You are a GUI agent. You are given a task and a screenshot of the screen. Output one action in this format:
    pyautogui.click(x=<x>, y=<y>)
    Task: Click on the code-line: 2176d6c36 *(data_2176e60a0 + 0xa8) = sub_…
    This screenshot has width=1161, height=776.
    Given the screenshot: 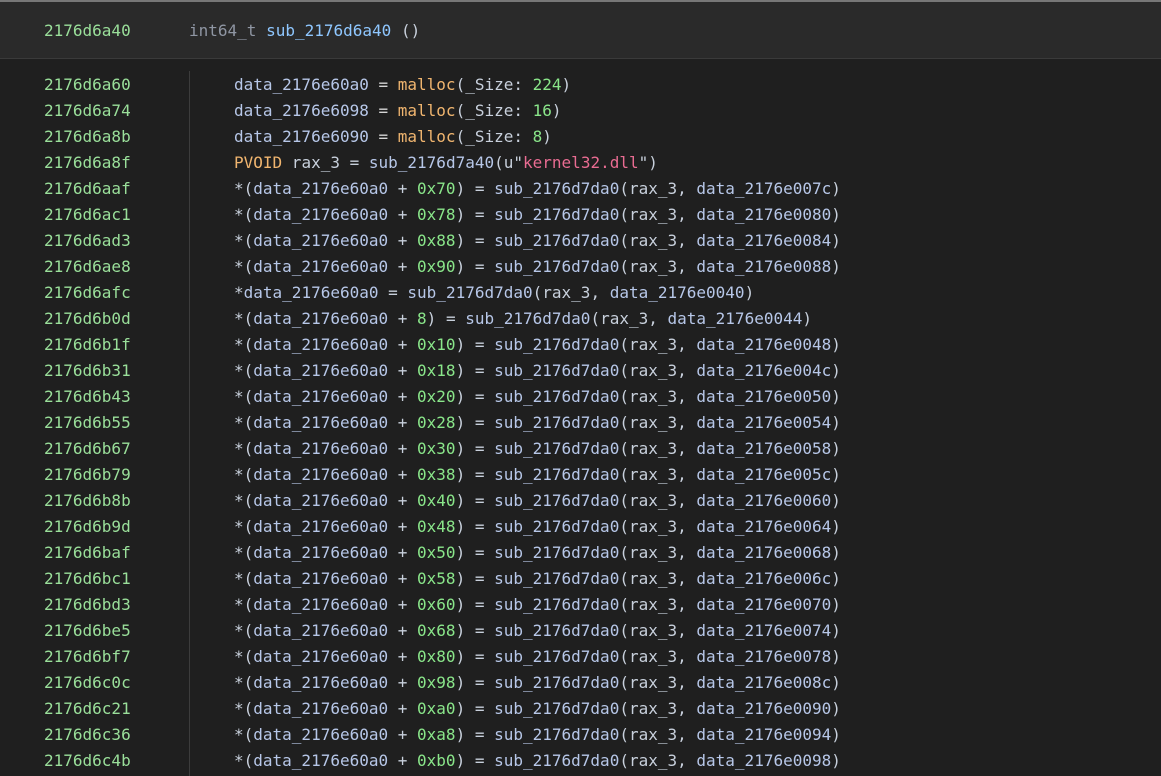 What is the action you would take?
    pyautogui.click(x=580, y=734)
    